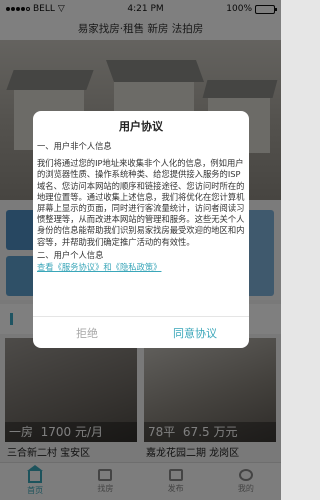  What do you see at coordinates (141, 267) in the screenshot?
I see `agreement-link: 查看《服务协议》和《隐私政策》` at bounding box center [141, 267].